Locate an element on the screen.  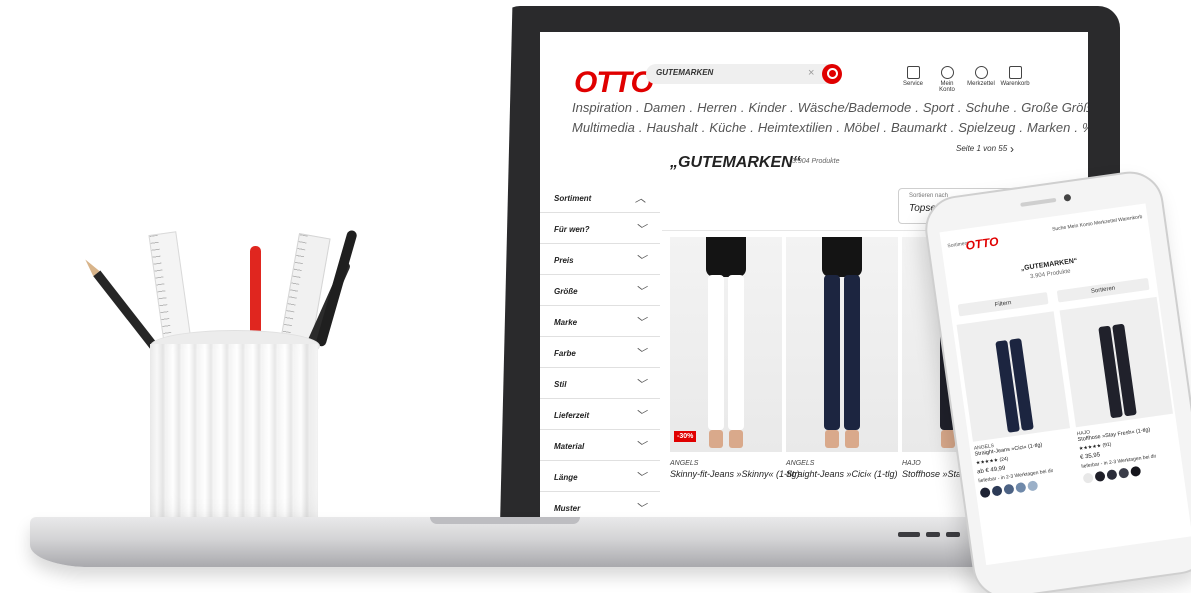
discount-badge: -30% is located at coordinates (685, 436).